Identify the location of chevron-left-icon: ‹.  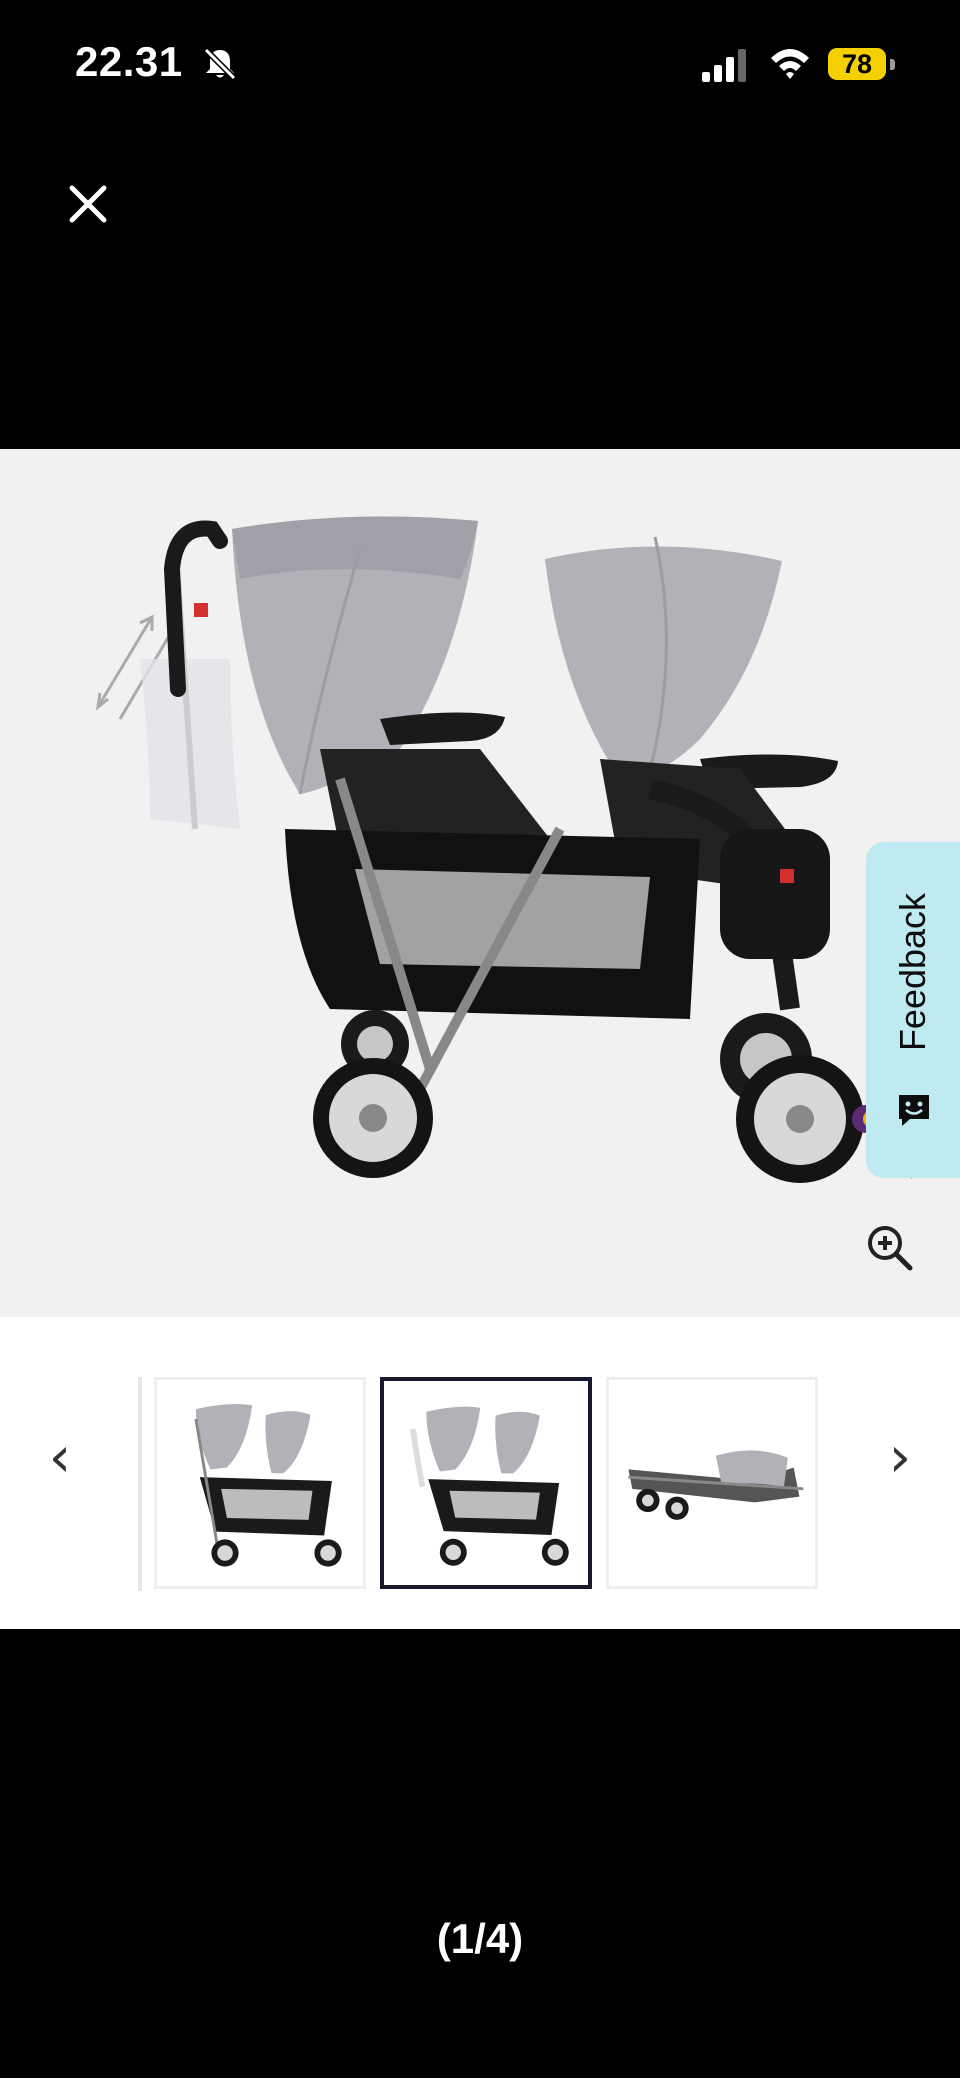
(60, 1457).